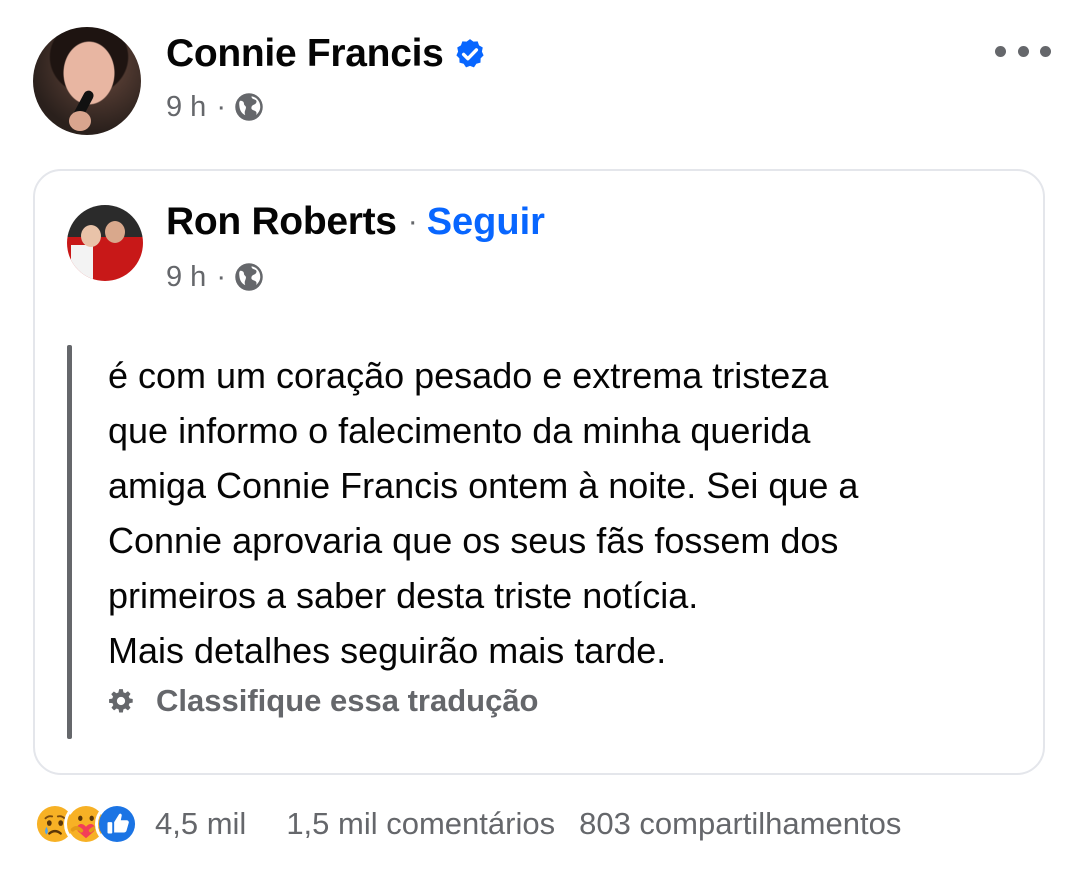 The height and width of the screenshot is (871, 1080). I want to click on comments-count: 1,5 mil comentários, so click(420, 824).